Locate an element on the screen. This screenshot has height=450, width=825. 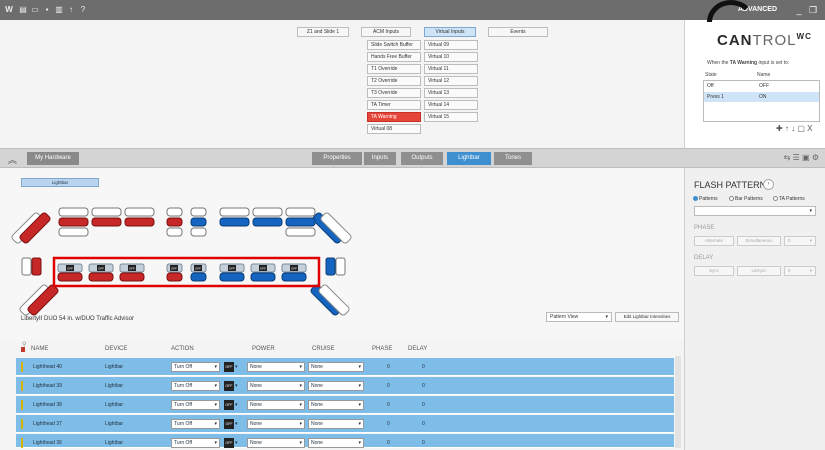
open-folder-icon: ▭ is located at coordinates (35, 10).